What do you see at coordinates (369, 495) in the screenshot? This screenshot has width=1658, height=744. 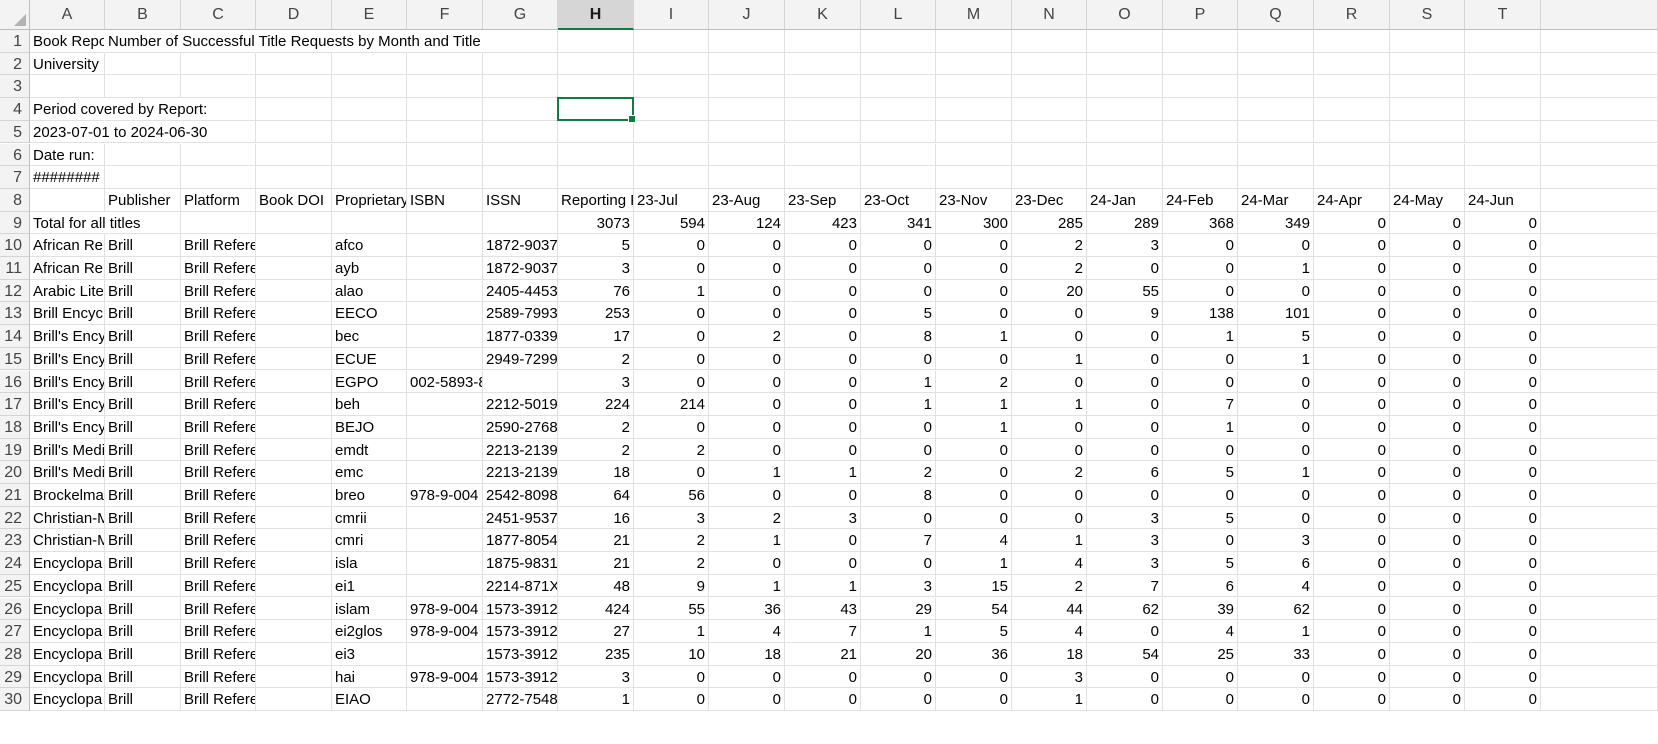 I see `cell-e21: breo` at bounding box center [369, 495].